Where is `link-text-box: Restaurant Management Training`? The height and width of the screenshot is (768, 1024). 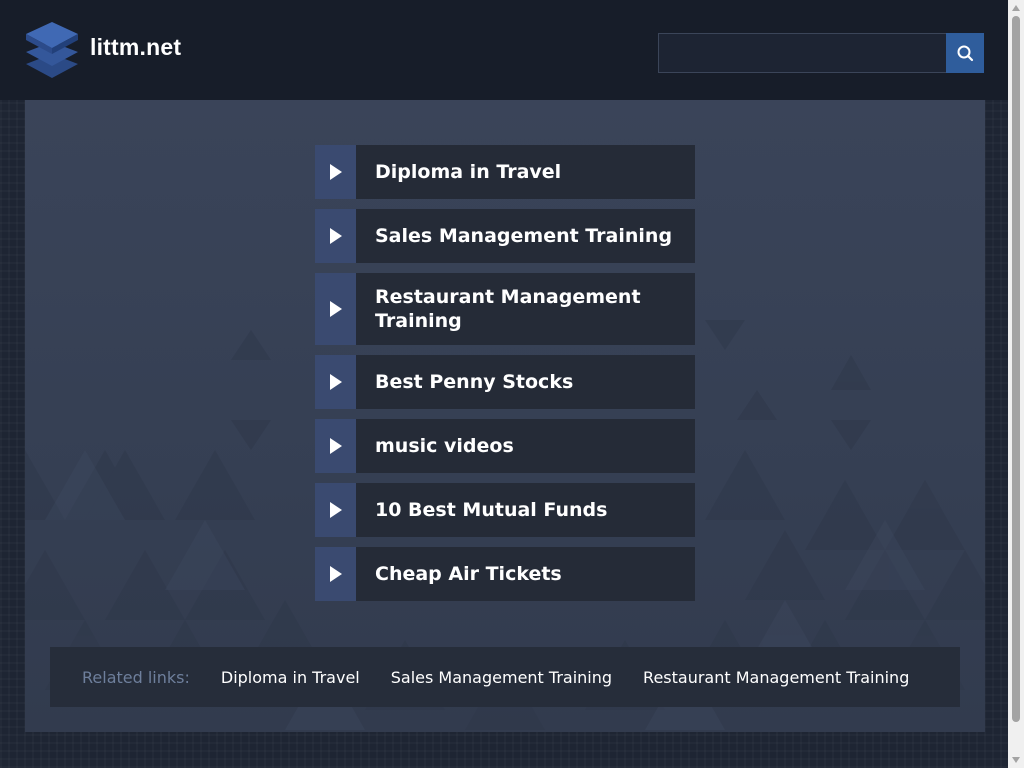
link-text-box: Restaurant Management Training is located at coordinates (525, 309).